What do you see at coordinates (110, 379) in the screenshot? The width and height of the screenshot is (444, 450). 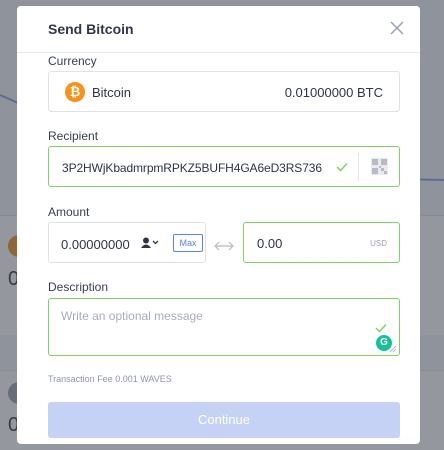 I see `transaction-fee: Transaction Fee 0.001 WAVES` at bounding box center [110, 379].